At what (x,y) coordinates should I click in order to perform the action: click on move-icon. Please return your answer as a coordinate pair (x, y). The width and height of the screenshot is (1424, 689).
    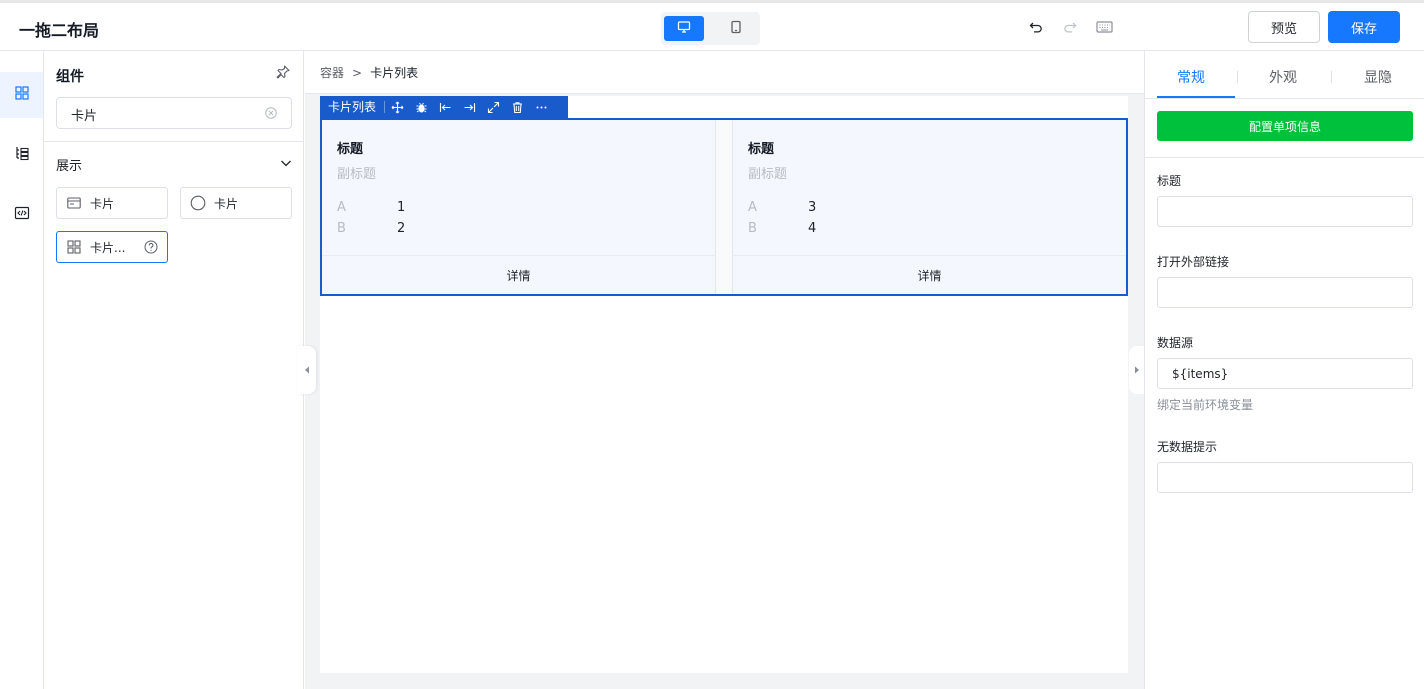
    Looking at the image, I should click on (397, 107).